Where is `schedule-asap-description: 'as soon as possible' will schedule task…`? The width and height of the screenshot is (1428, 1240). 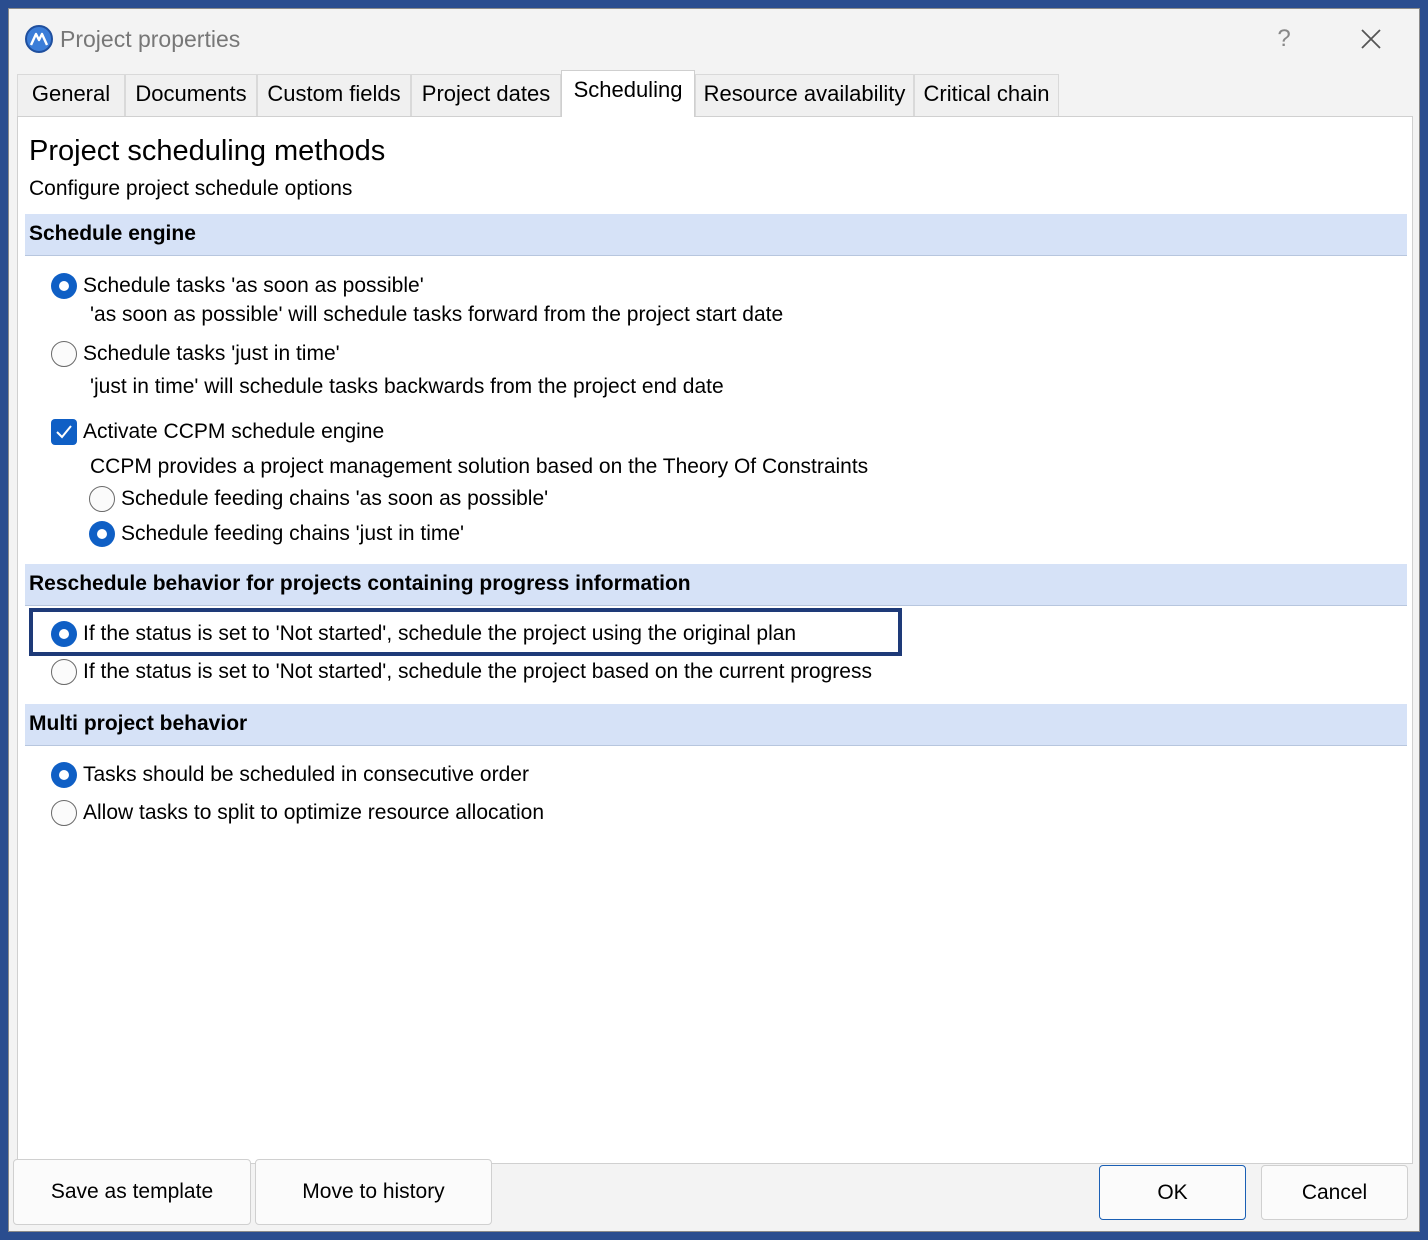
schedule-asap-description: 'as soon as possible' will schedule task… is located at coordinates (437, 314).